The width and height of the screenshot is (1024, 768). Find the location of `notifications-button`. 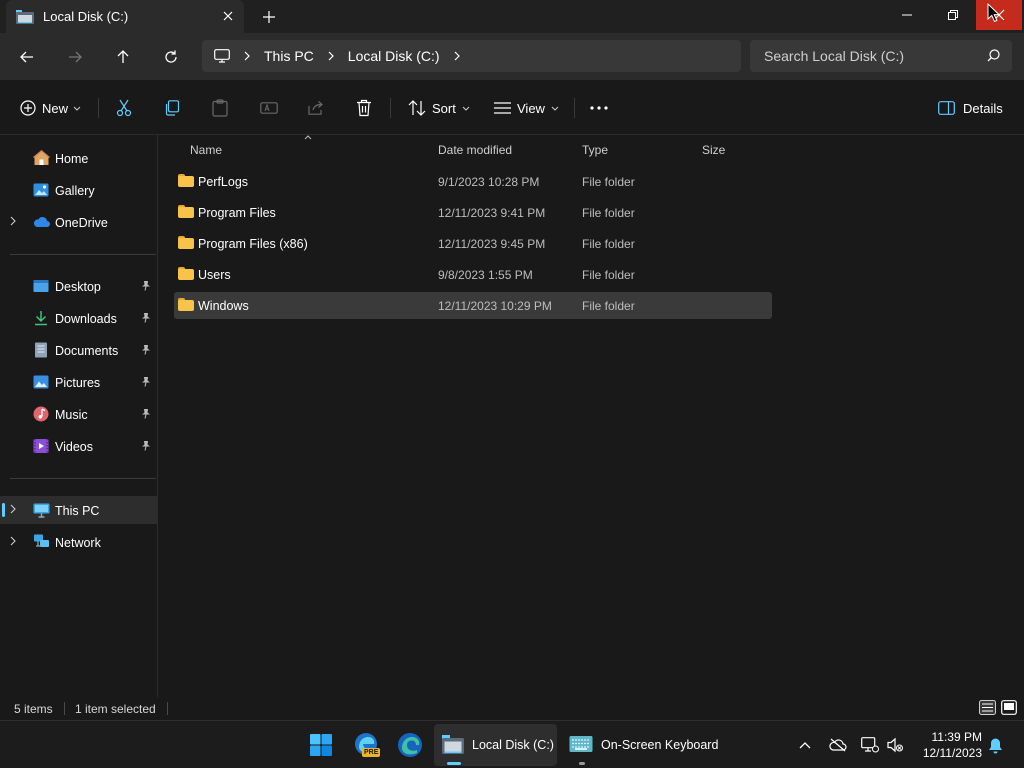

notifications-button is located at coordinates (995, 745).